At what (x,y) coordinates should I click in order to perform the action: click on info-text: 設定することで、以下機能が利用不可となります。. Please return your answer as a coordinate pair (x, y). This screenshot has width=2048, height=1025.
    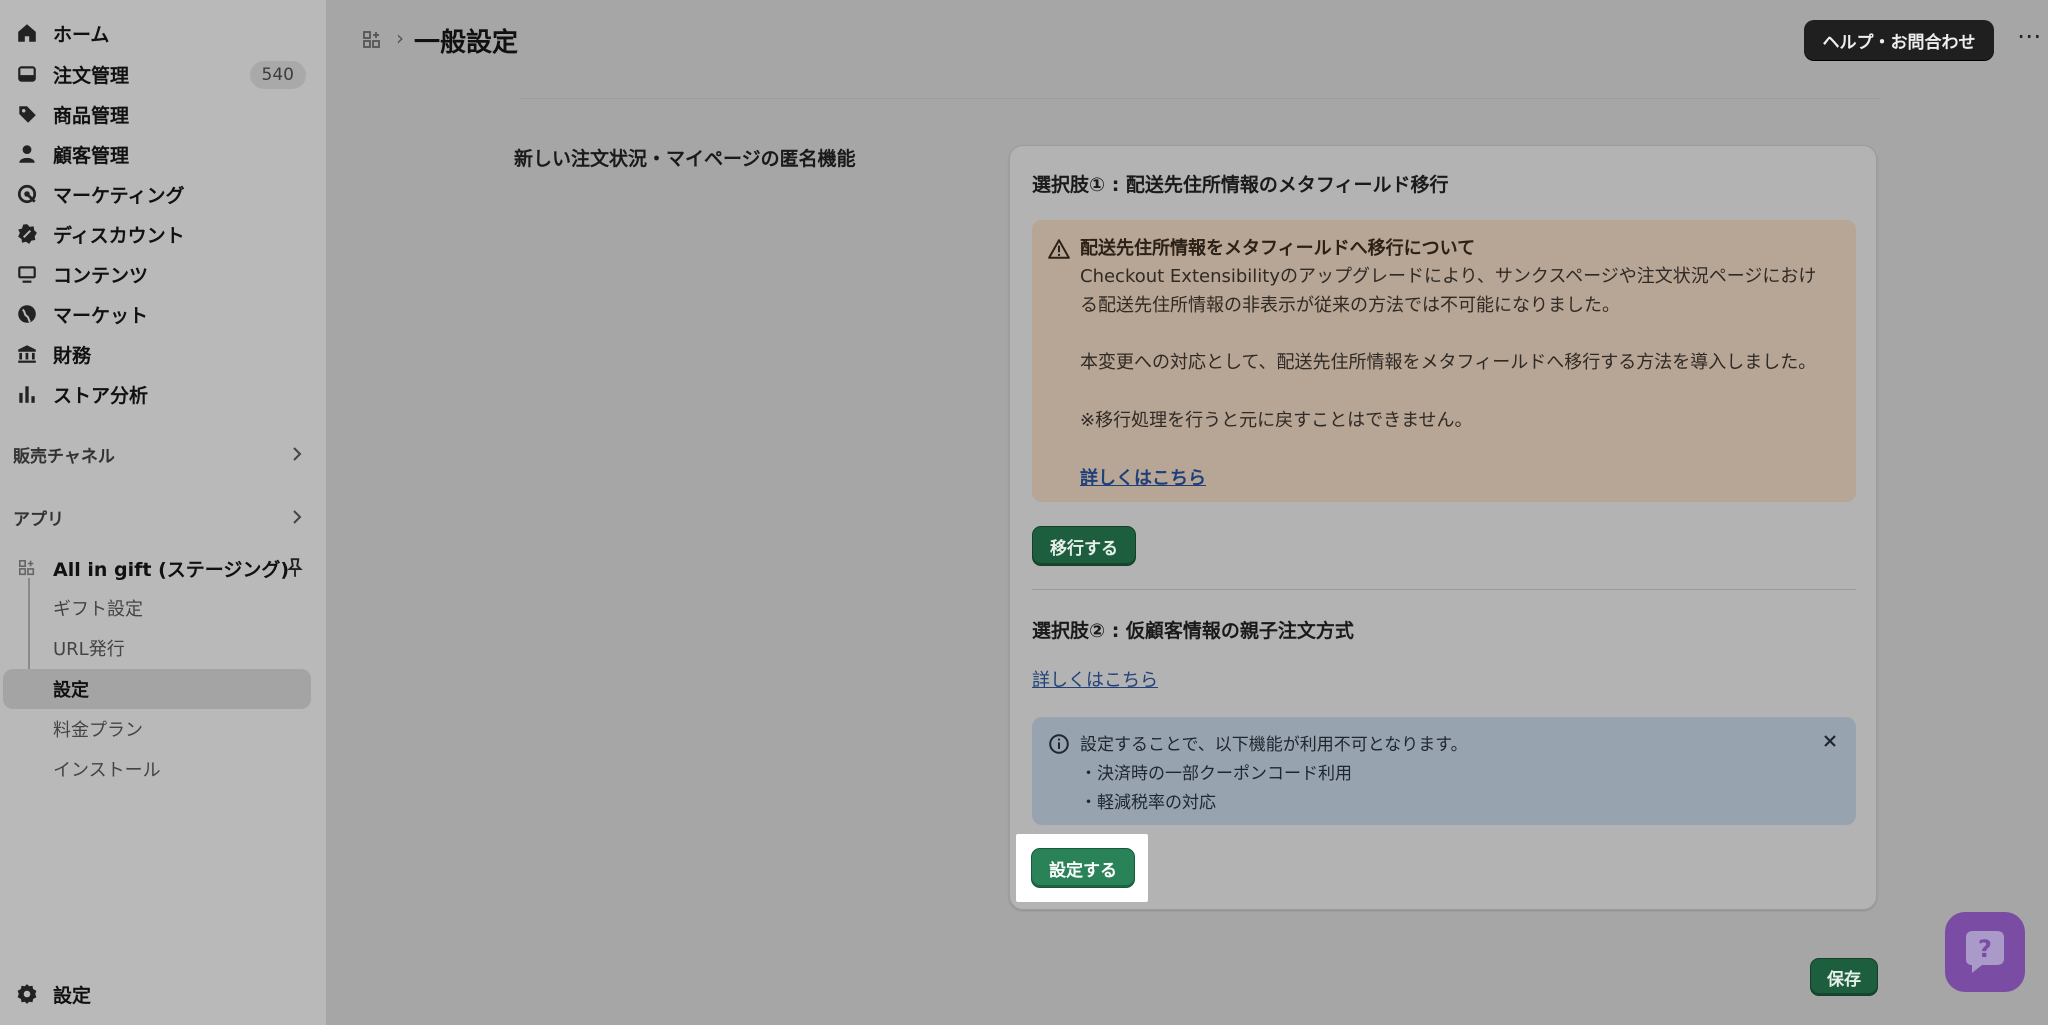
    Looking at the image, I should click on (1274, 745).